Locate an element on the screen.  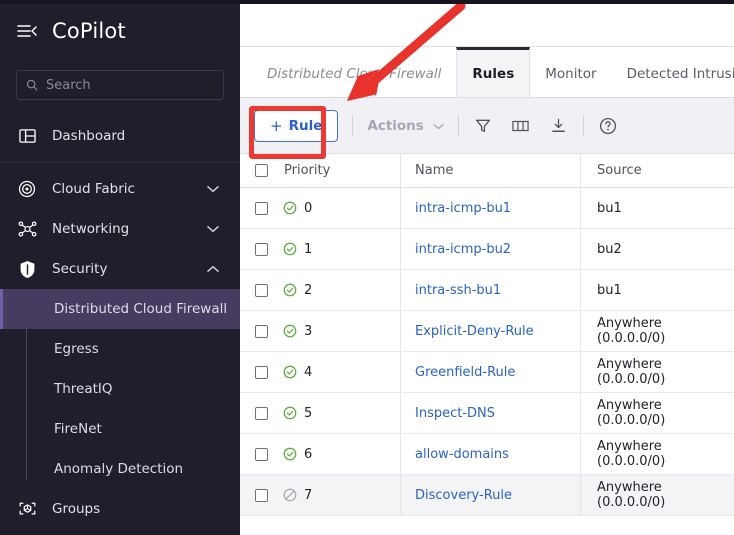
sidebar-item-label: Networking is located at coordinates (91, 229).